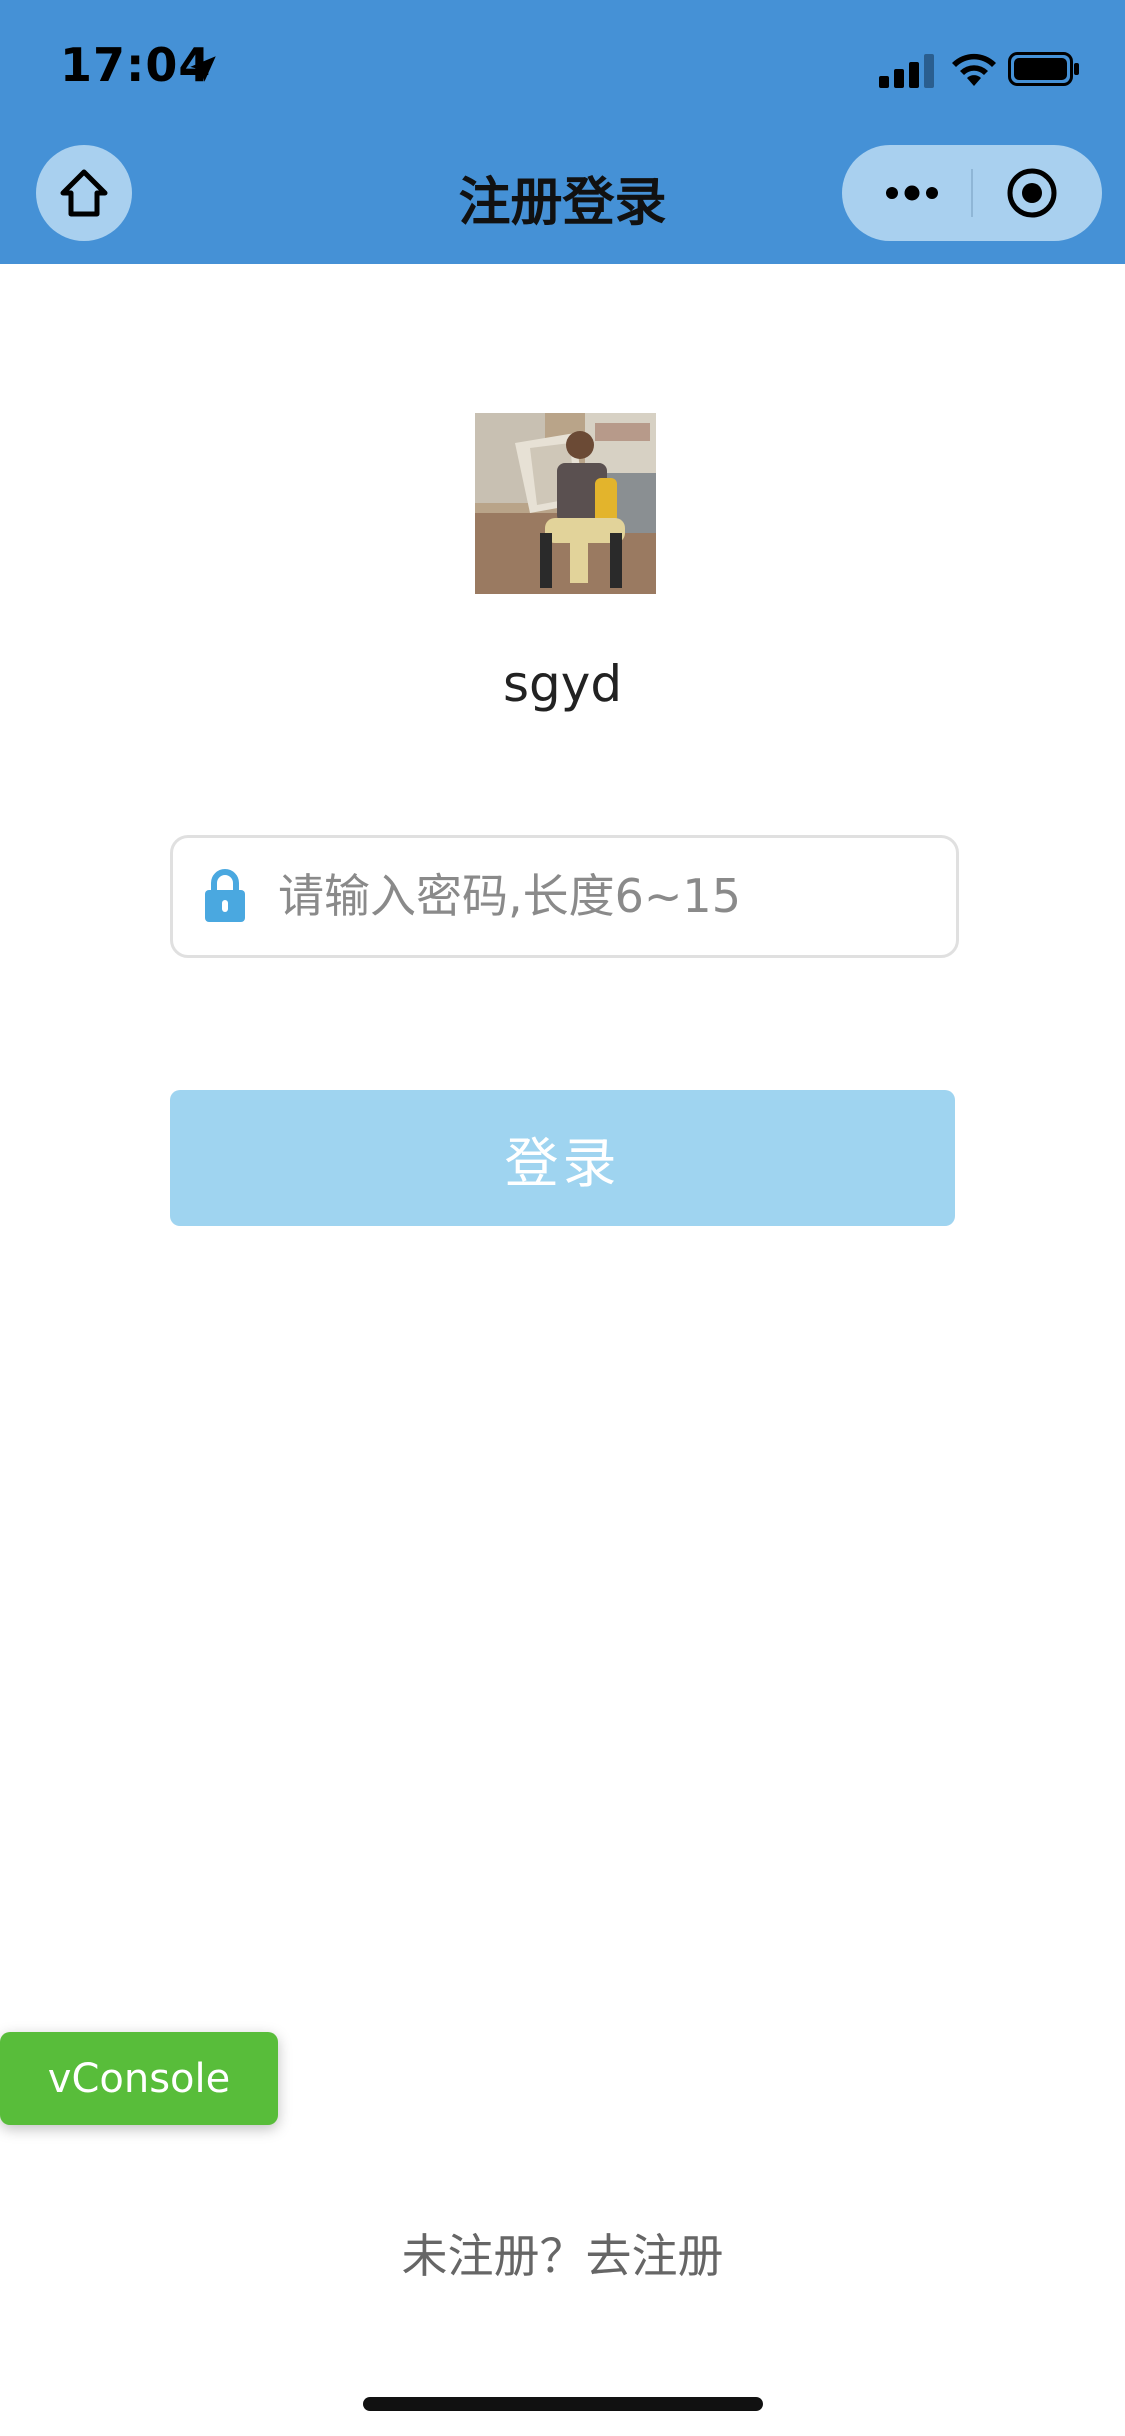 The width and height of the screenshot is (1125, 2436). I want to click on lock-icon, so click(225, 895).